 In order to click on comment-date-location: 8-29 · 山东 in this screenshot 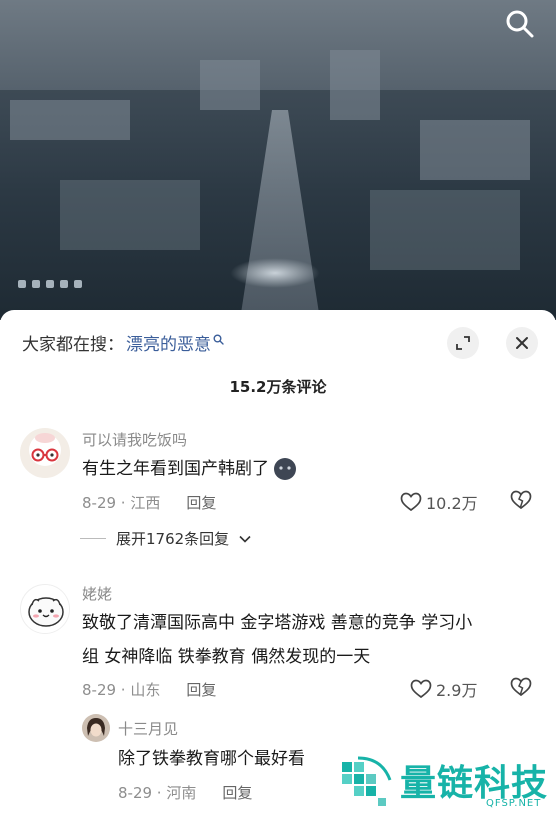, I will do `click(121, 690)`.